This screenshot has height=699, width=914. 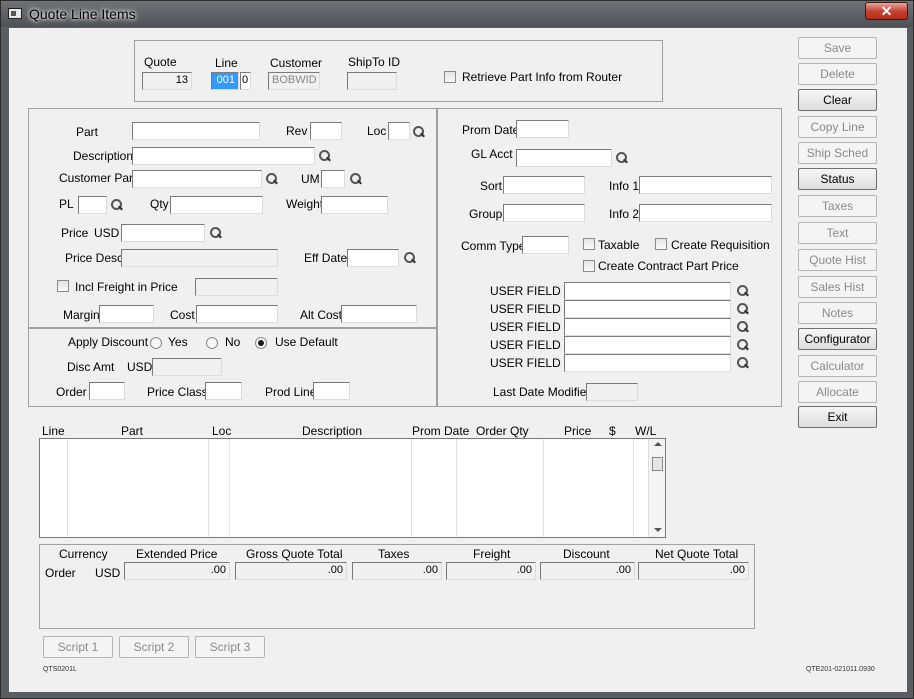 I want to click on group-field, so click(x=544, y=213).